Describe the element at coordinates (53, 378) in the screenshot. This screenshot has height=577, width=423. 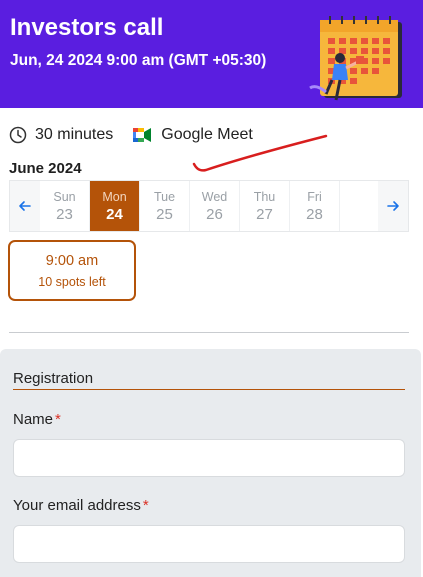
I see `registration-title: Registration` at that location.